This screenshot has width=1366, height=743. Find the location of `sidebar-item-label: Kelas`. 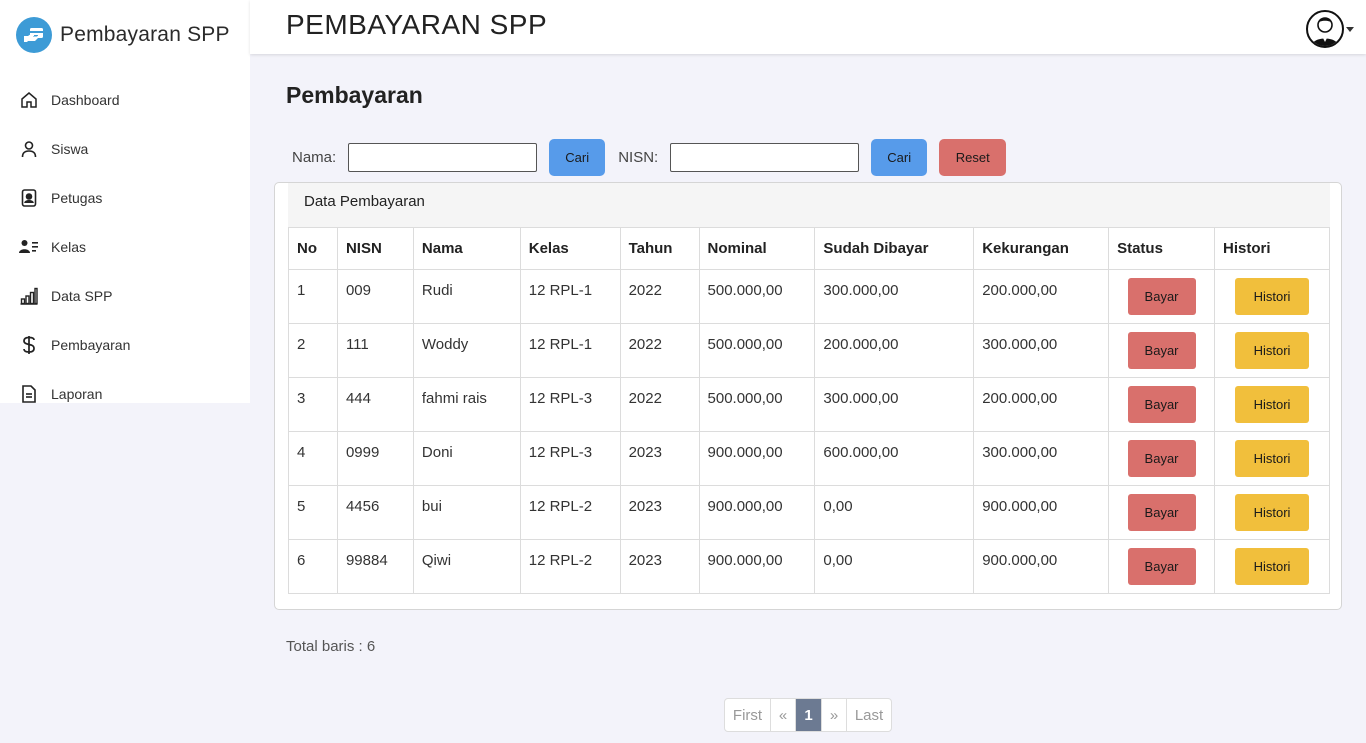

sidebar-item-label: Kelas is located at coordinates (69, 246).